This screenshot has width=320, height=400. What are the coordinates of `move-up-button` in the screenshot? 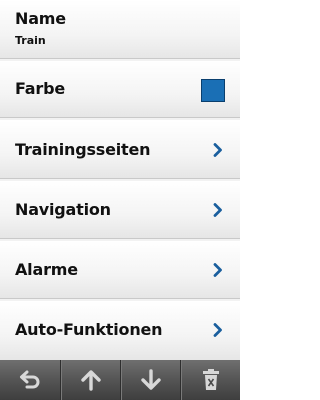 It's located at (90, 380).